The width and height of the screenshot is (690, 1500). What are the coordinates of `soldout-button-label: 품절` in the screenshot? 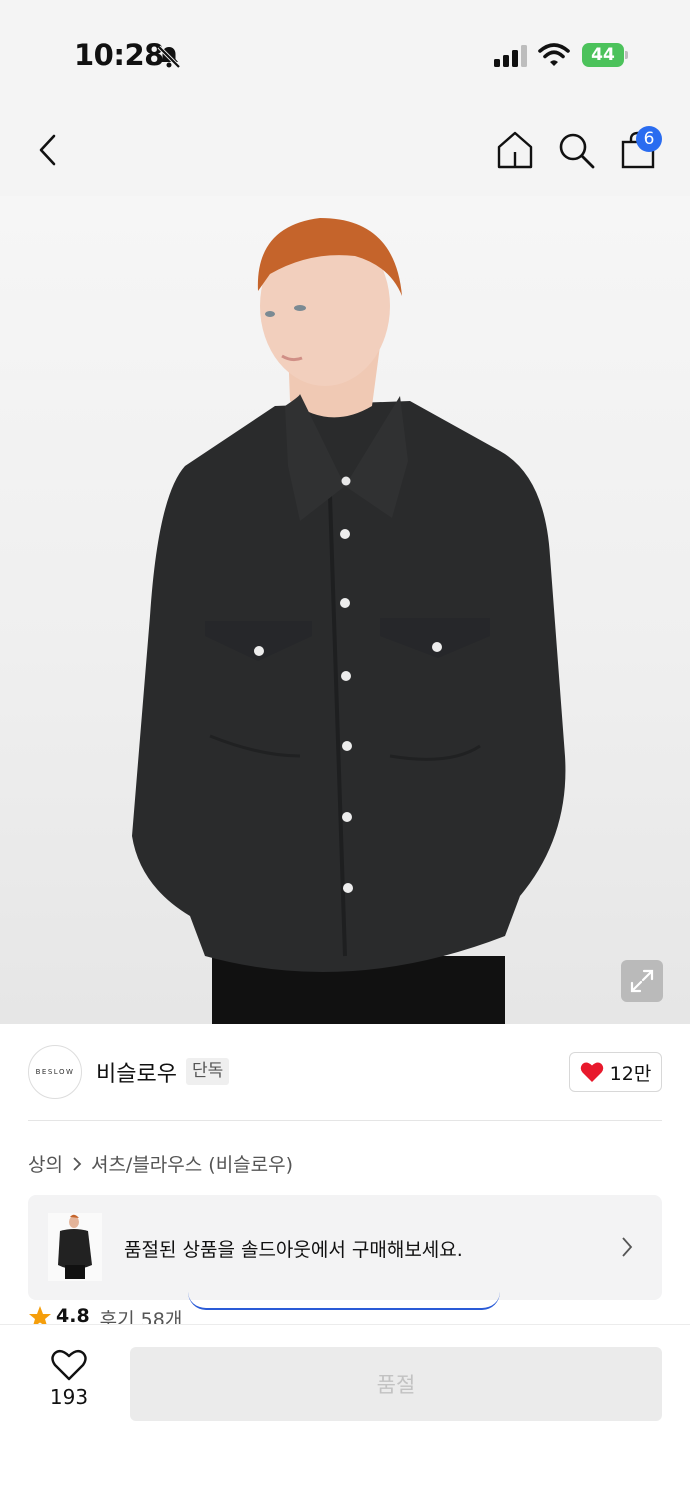 It's located at (396, 1385).